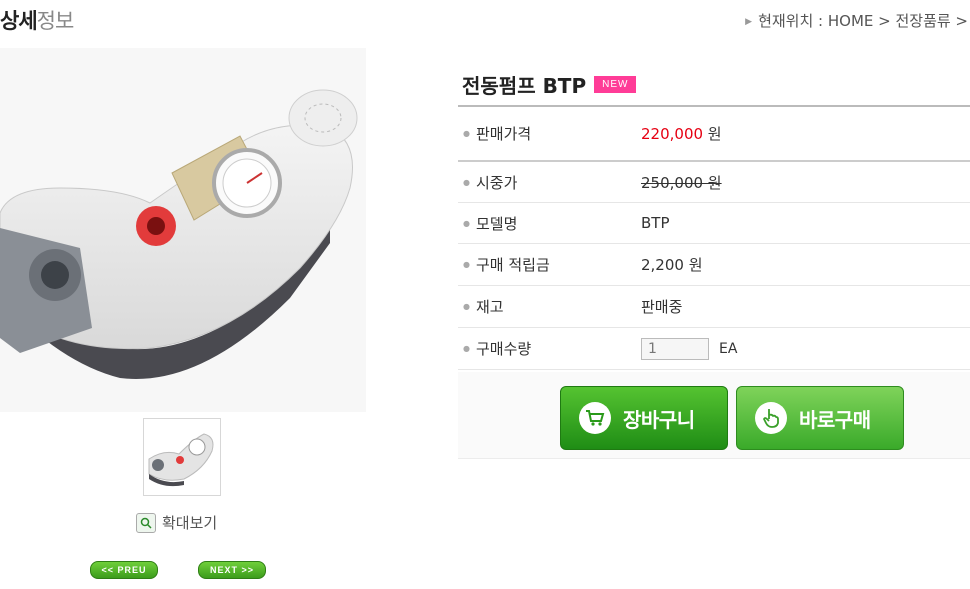 This screenshot has height=589, width=970. I want to click on price-value: 220,000, so click(672, 134).